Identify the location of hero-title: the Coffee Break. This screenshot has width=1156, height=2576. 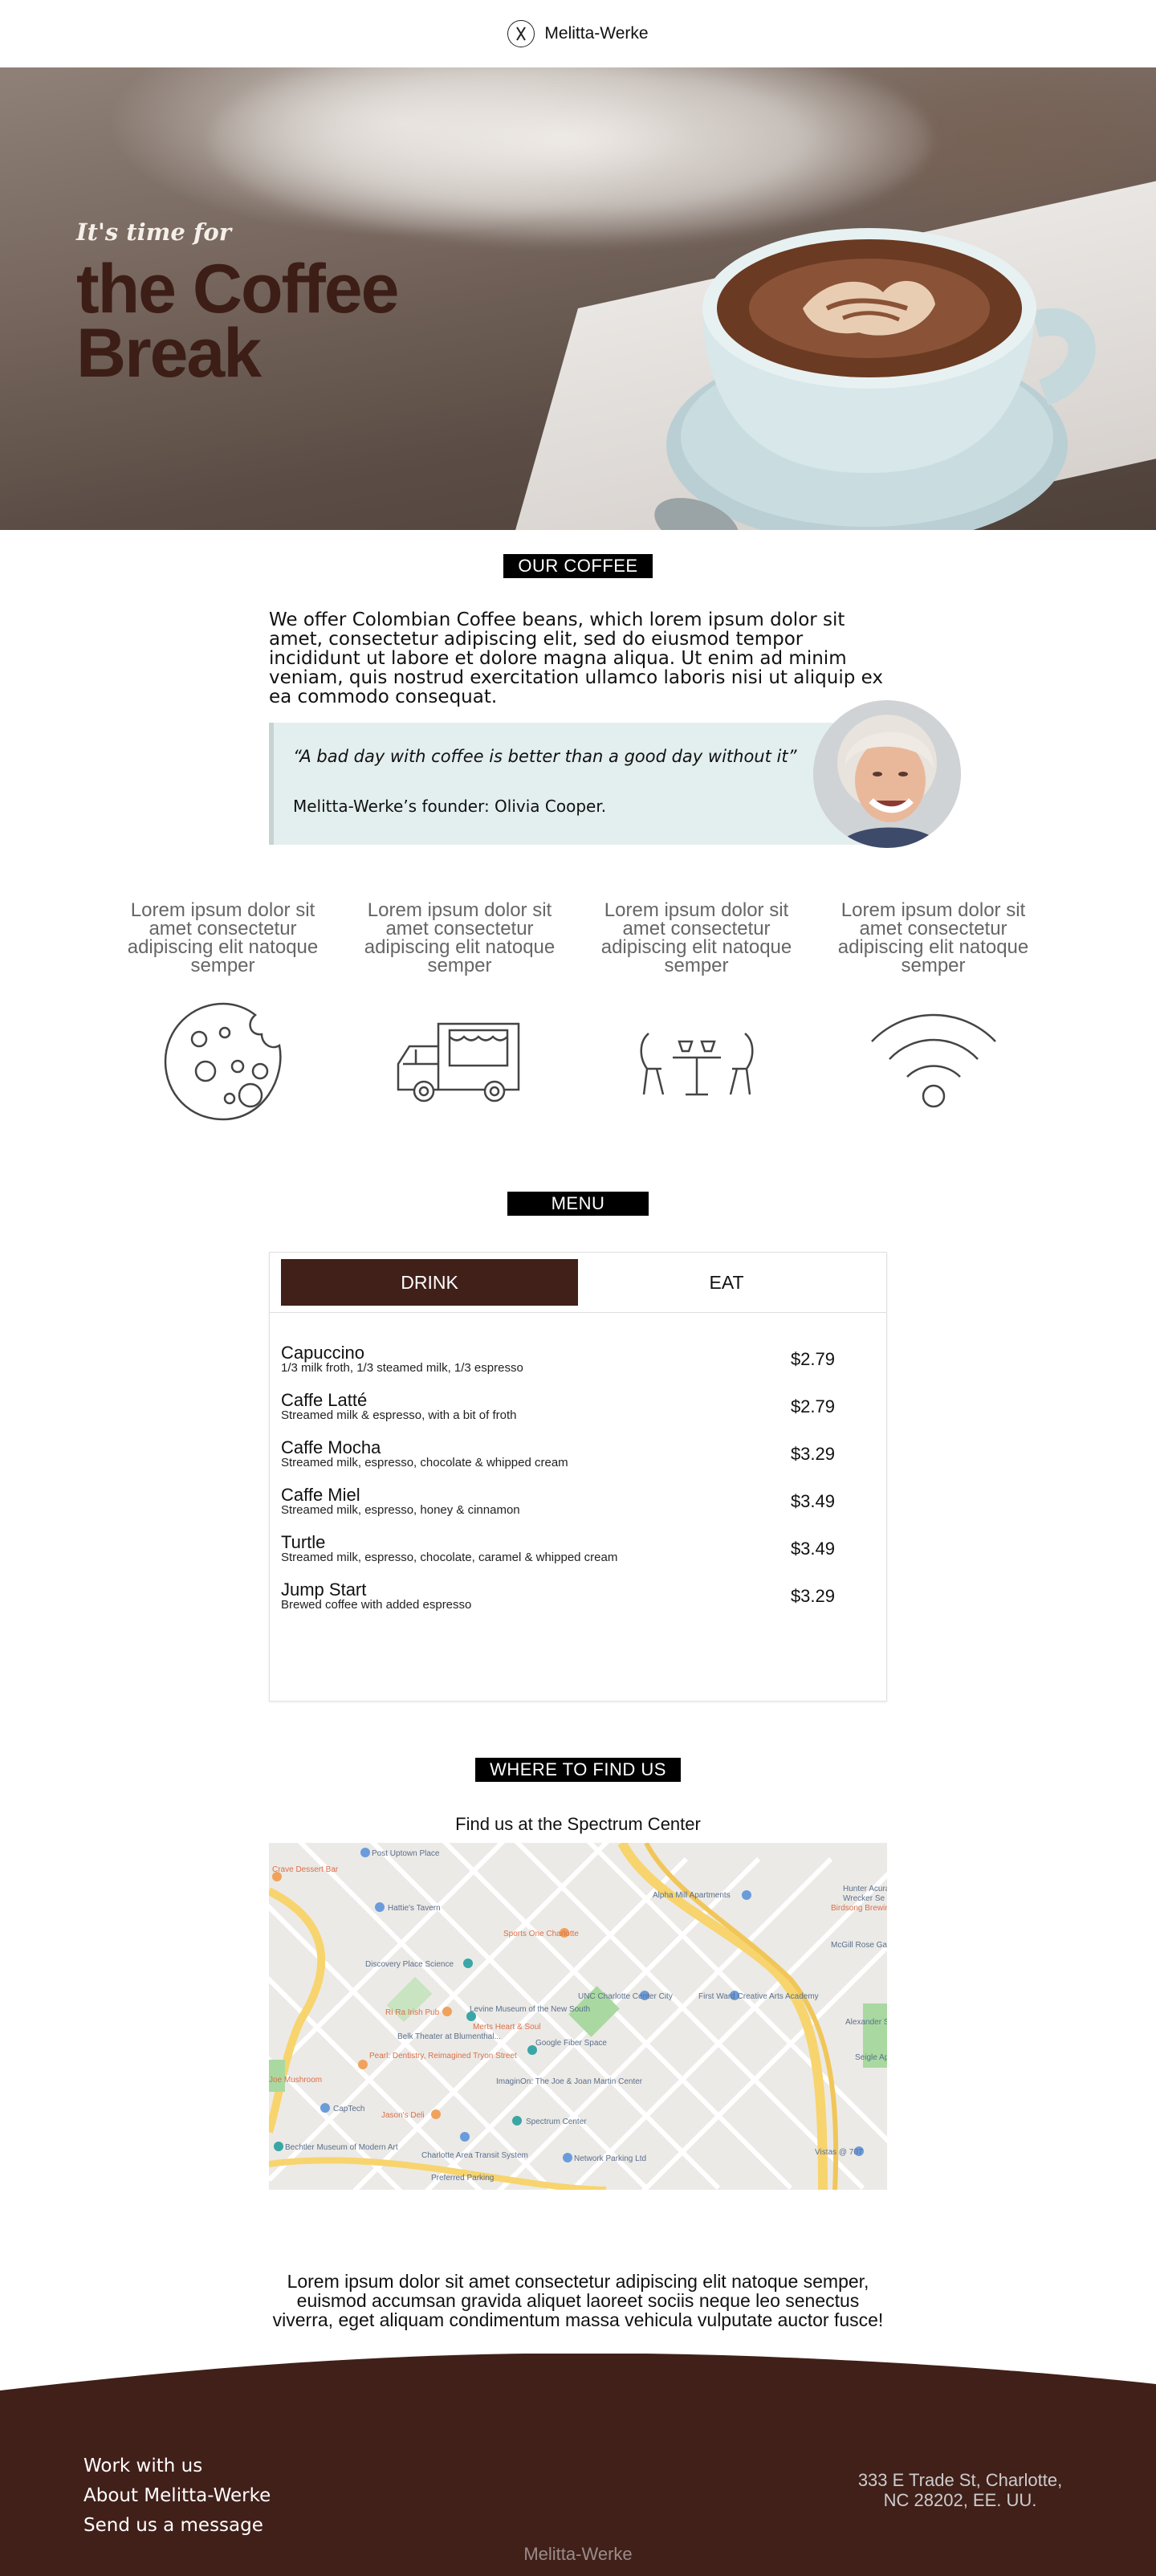
(238, 321).